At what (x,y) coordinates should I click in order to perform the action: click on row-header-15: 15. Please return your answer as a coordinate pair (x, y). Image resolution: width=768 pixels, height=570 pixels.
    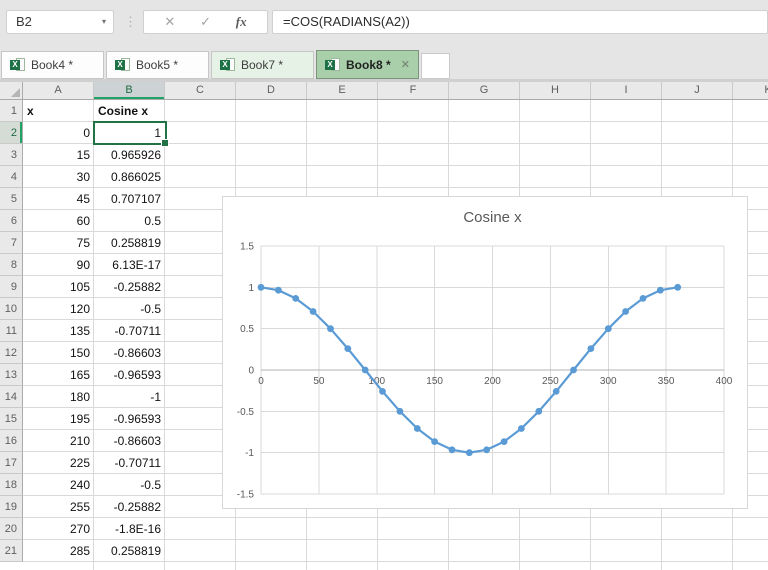
    Looking at the image, I should click on (11, 419).